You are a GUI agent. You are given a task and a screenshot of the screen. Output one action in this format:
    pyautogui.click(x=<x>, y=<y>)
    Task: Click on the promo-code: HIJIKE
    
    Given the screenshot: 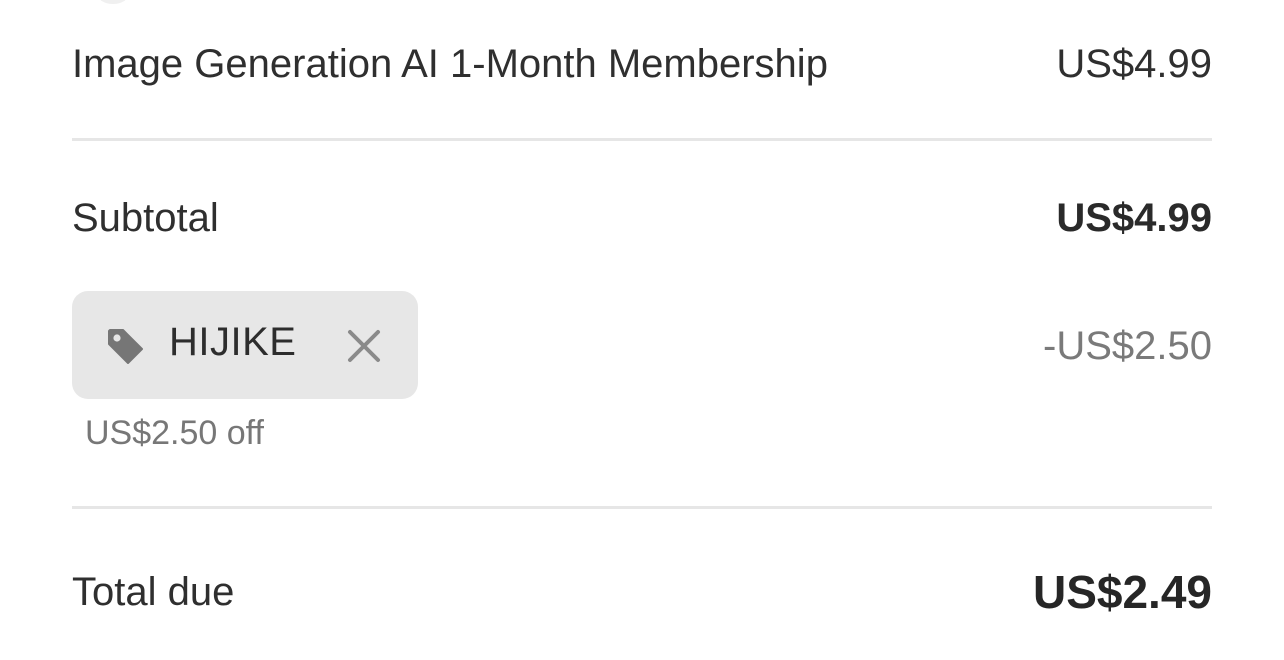 What is the action you would take?
    pyautogui.click(x=233, y=342)
    